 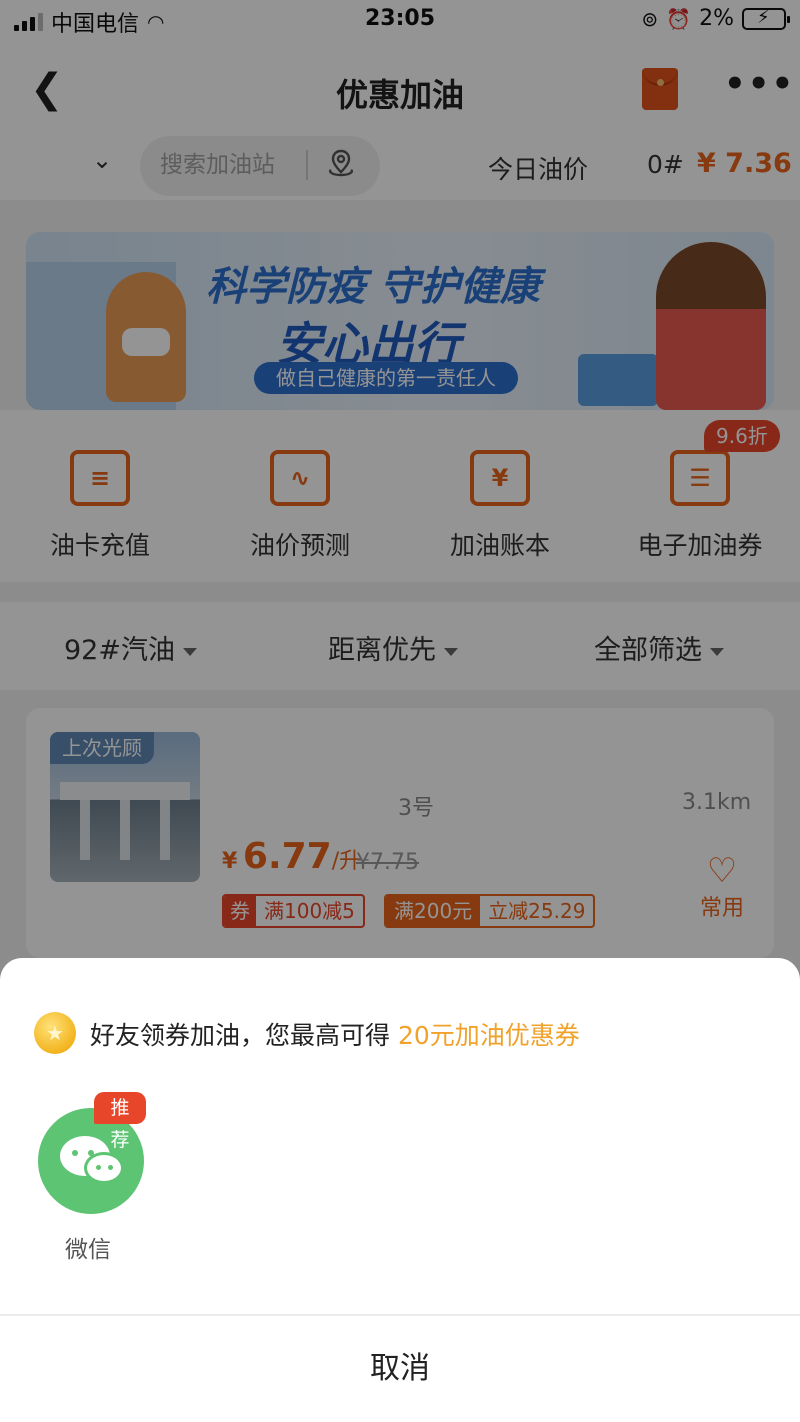 I want to click on promo-highlight: 20元加油优惠券, so click(x=488, y=1035).